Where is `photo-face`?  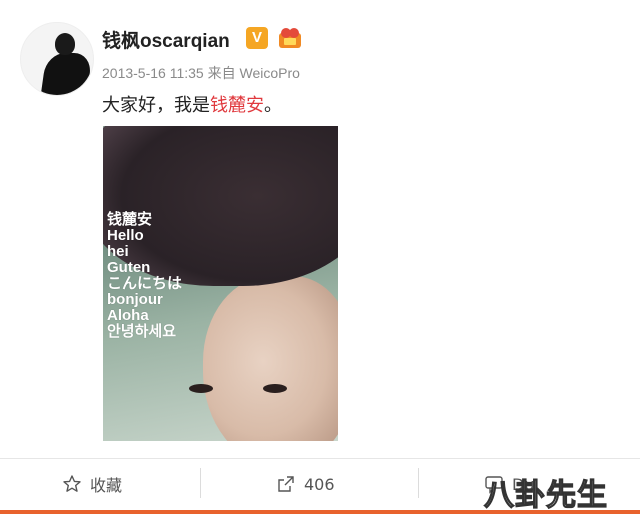
photo-face is located at coordinates (270, 358).